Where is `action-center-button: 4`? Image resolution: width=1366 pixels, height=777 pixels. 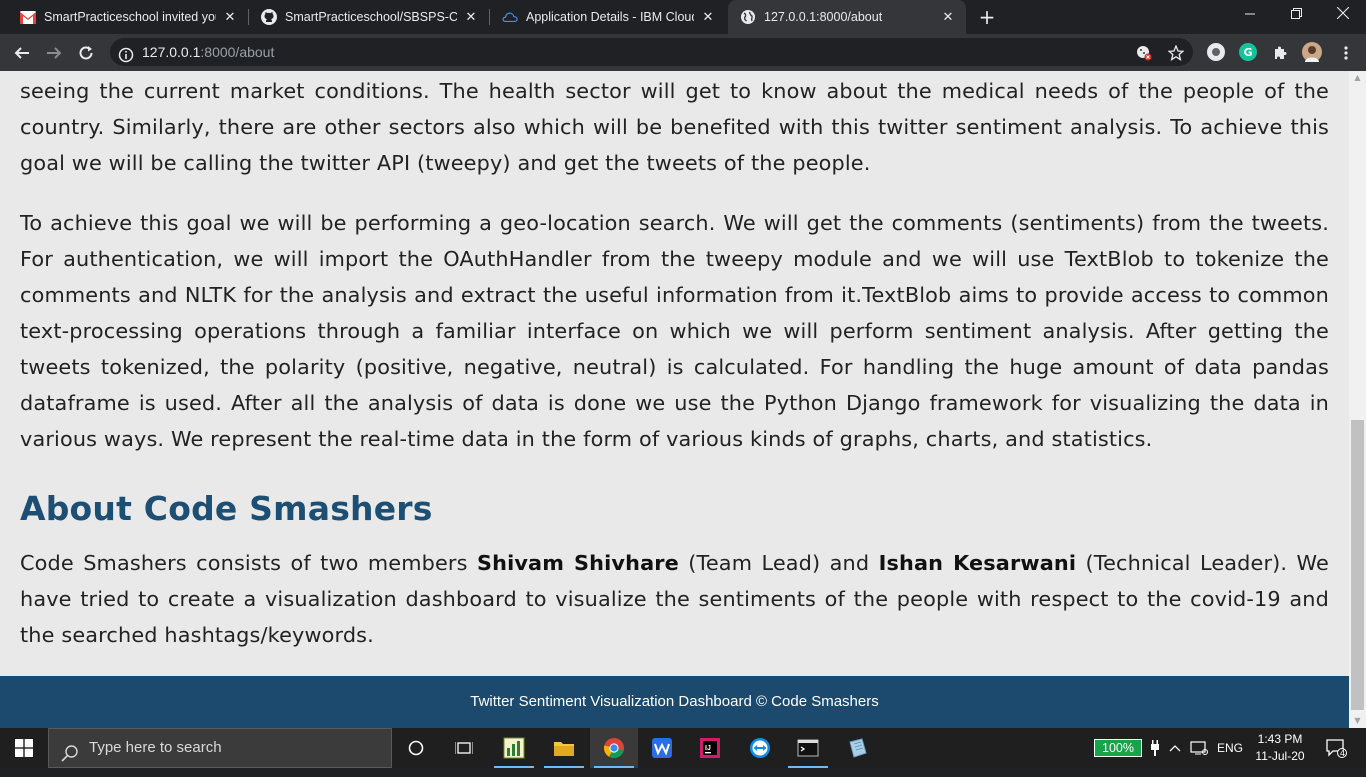 action-center-button: 4 is located at coordinates (1336, 748).